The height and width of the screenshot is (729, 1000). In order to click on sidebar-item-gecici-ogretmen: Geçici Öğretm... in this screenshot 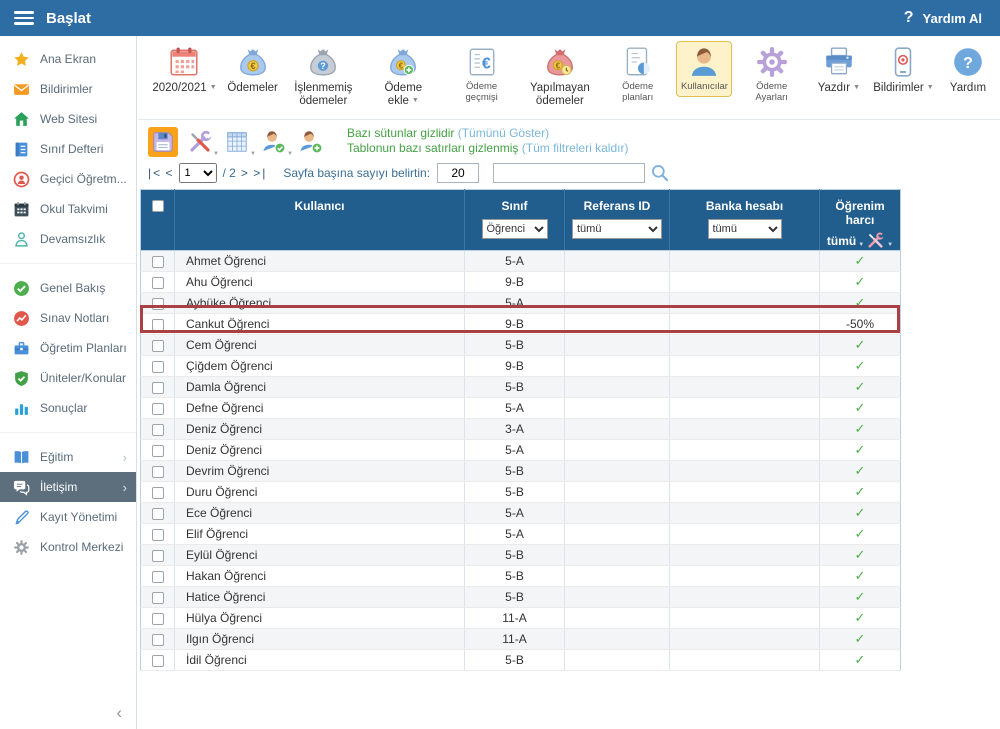, I will do `click(68, 179)`.